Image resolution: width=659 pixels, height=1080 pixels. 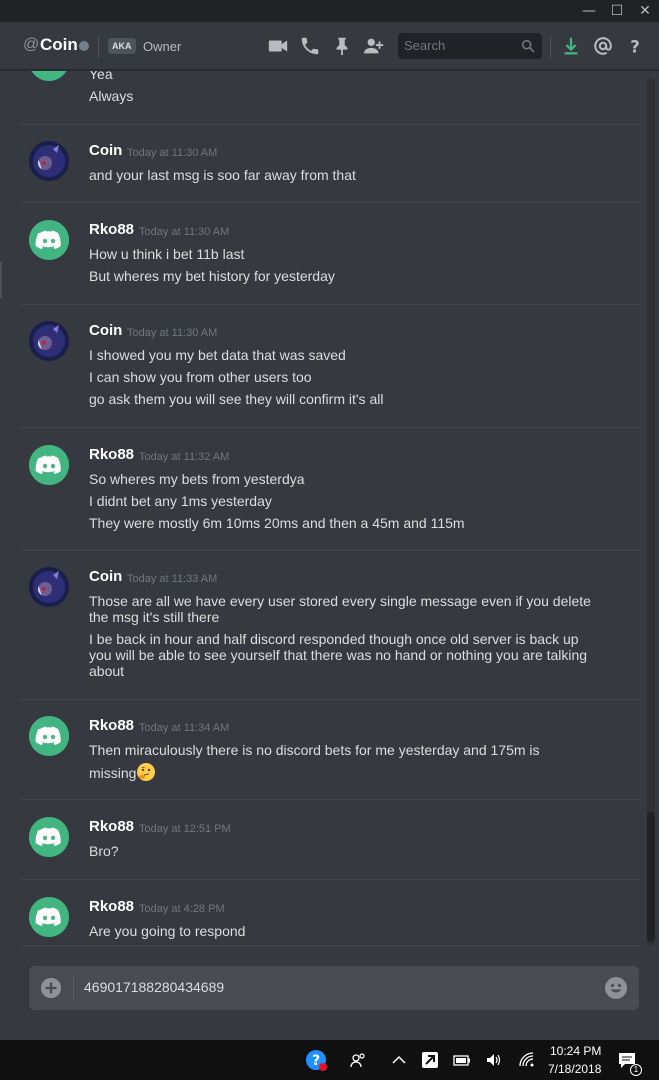 What do you see at coordinates (197, 479) in the screenshot?
I see `message-line: So wheres my bets from yesterdya` at bounding box center [197, 479].